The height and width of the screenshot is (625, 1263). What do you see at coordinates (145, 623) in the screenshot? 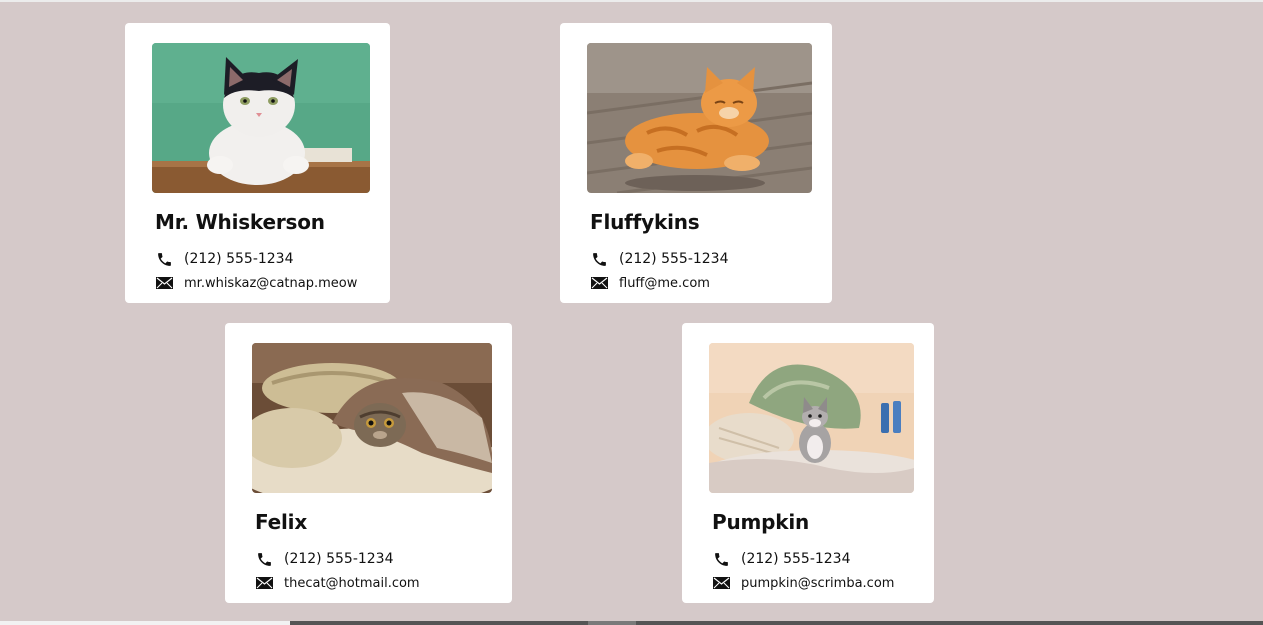
I see `scrollbar-track` at bounding box center [145, 623].